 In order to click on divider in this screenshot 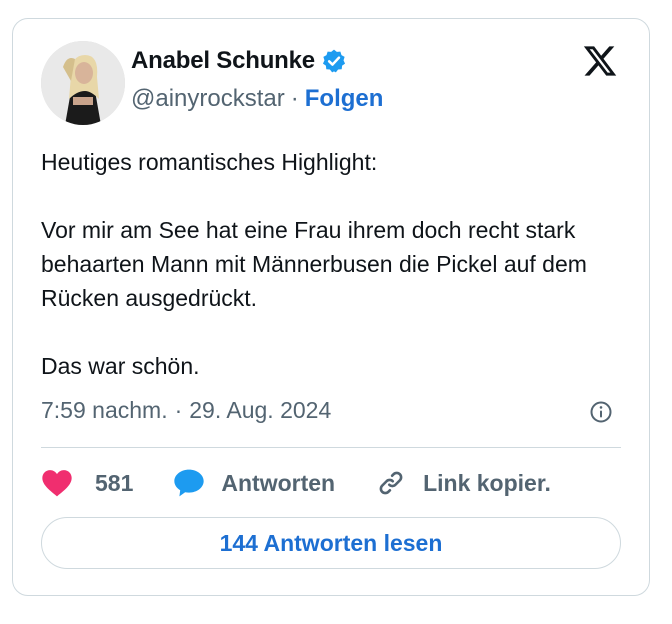, I will do `click(331, 447)`.